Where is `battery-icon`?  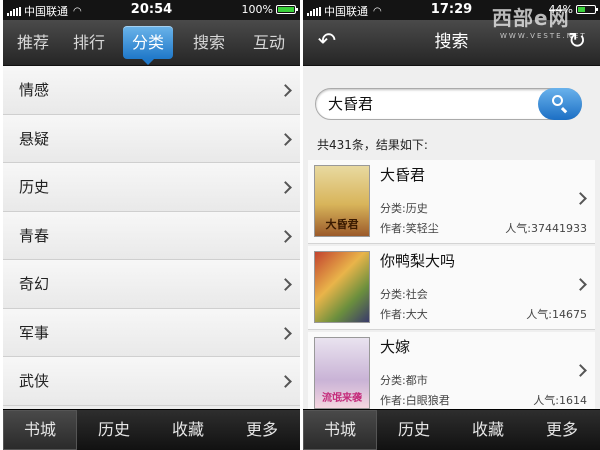 battery-icon is located at coordinates (287, 9).